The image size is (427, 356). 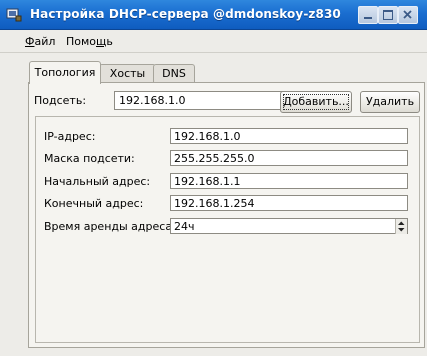 I want to click on subnet-label: Подсеть:, so click(x=60, y=100).